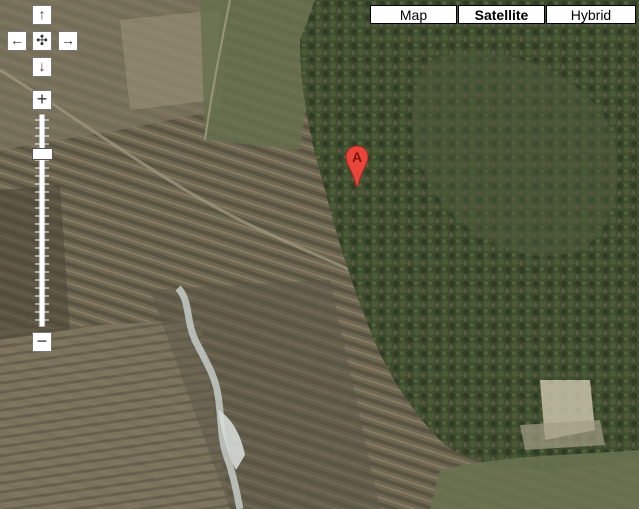 The width and height of the screenshot is (639, 509). I want to click on marker-label: A, so click(357, 157).